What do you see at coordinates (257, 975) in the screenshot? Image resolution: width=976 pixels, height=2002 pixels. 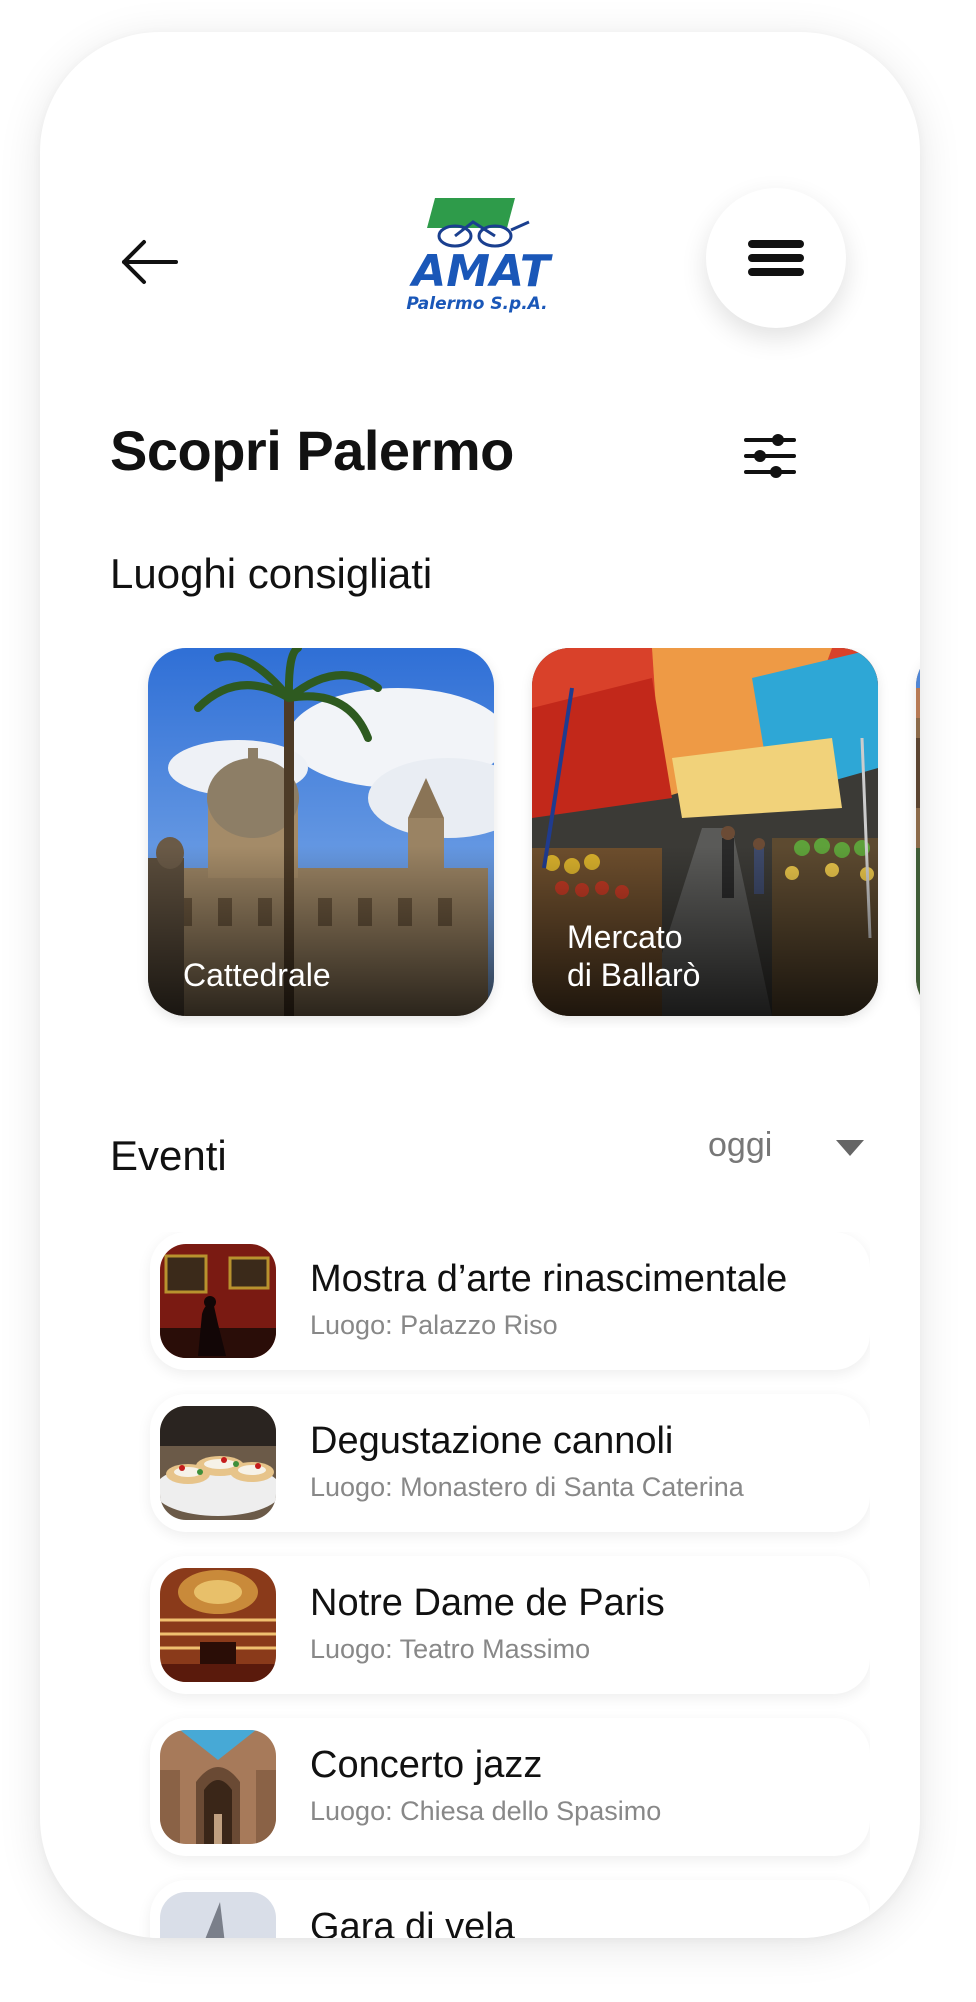 I see `place-label: Cattedrale` at bounding box center [257, 975].